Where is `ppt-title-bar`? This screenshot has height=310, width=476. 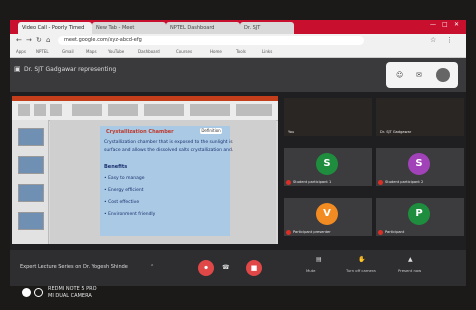
ppt-title-bar is located at coordinates (145, 98).